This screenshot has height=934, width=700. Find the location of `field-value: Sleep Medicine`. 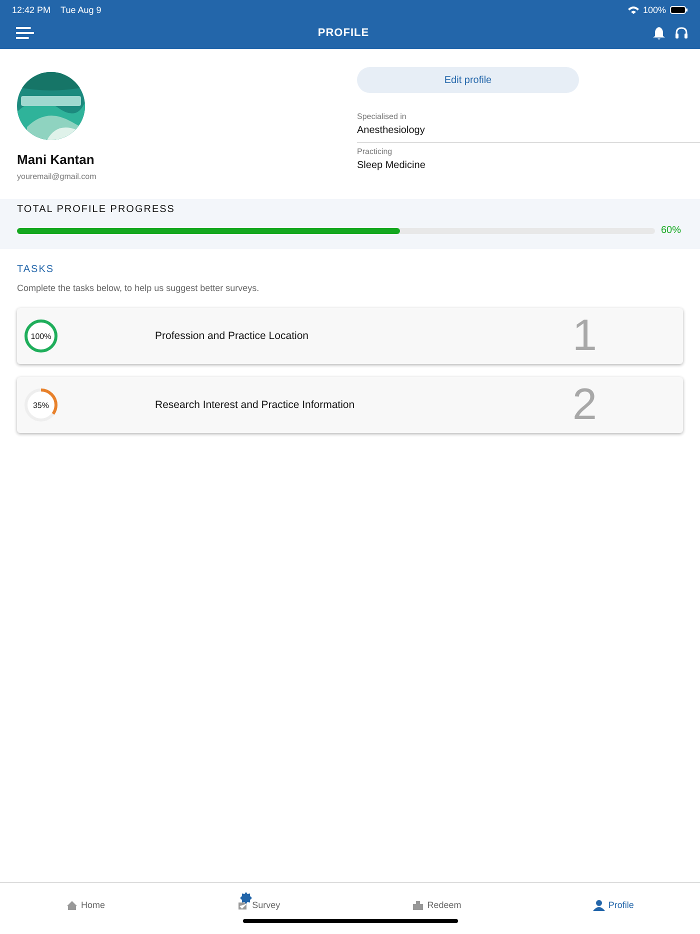

field-value: Sleep Medicine is located at coordinates (391, 165).